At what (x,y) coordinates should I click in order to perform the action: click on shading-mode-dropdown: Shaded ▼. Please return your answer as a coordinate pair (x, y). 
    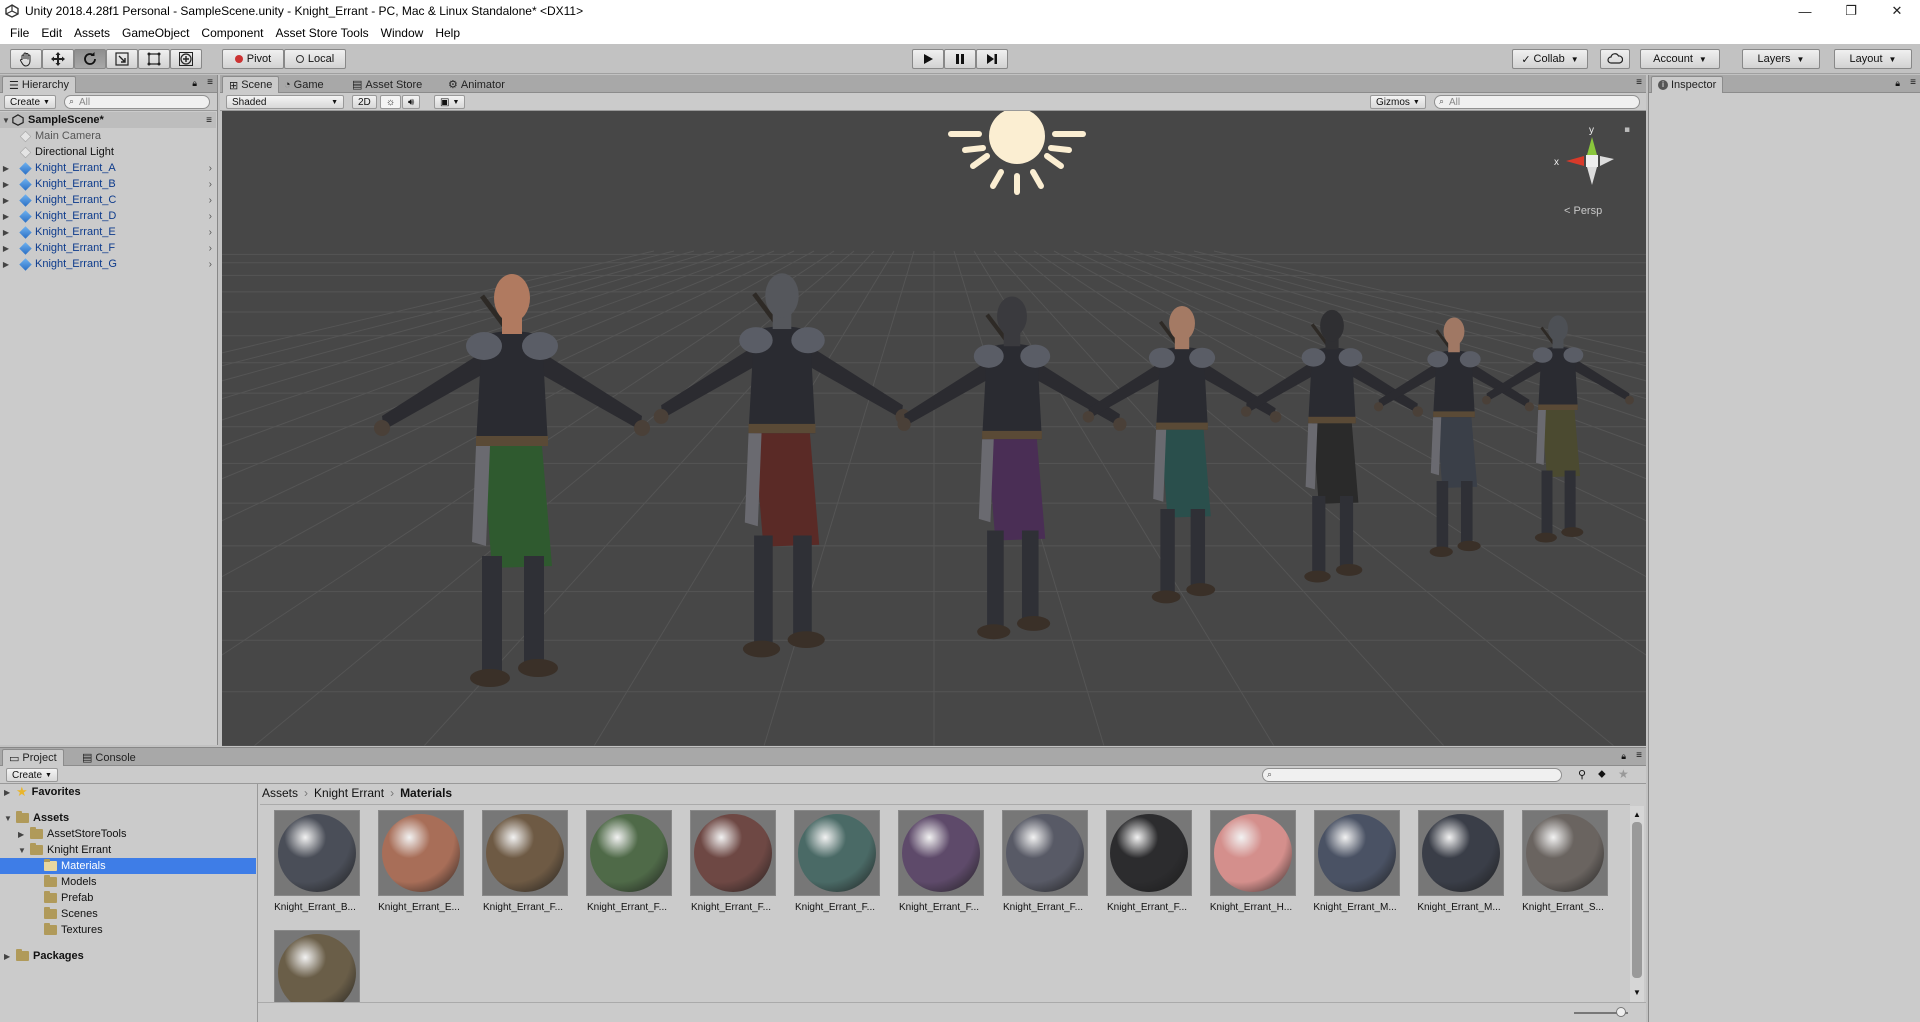
    Looking at the image, I should click on (285, 102).